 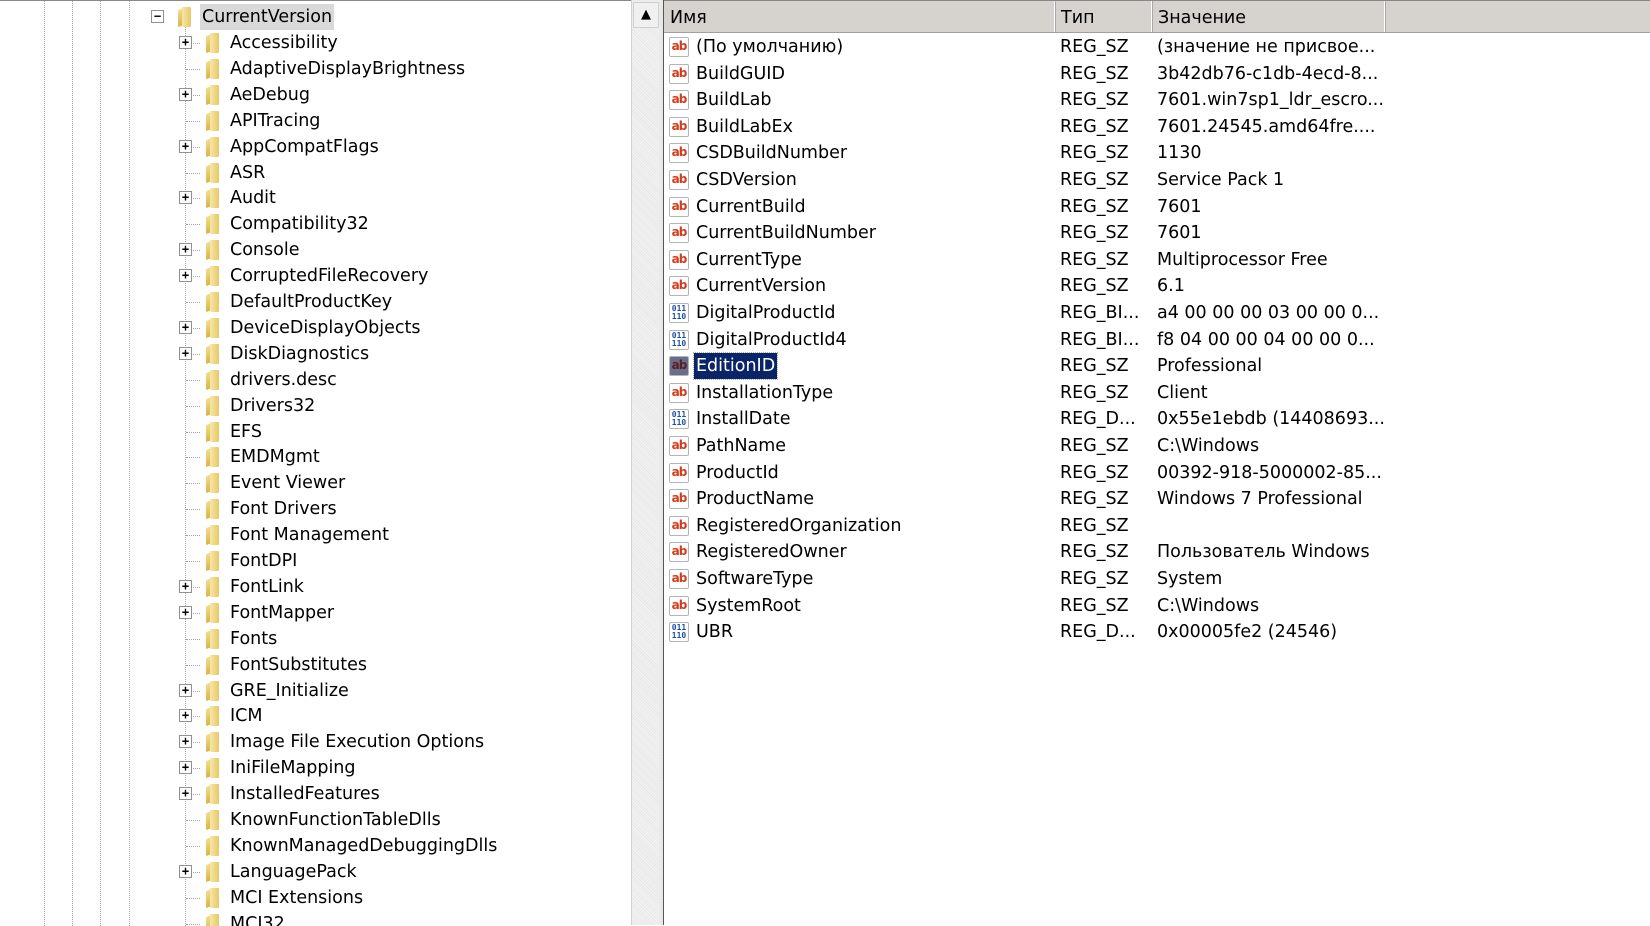 What do you see at coordinates (1103, 16) in the screenshot?
I see `column-header-type: Тип` at bounding box center [1103, 16].